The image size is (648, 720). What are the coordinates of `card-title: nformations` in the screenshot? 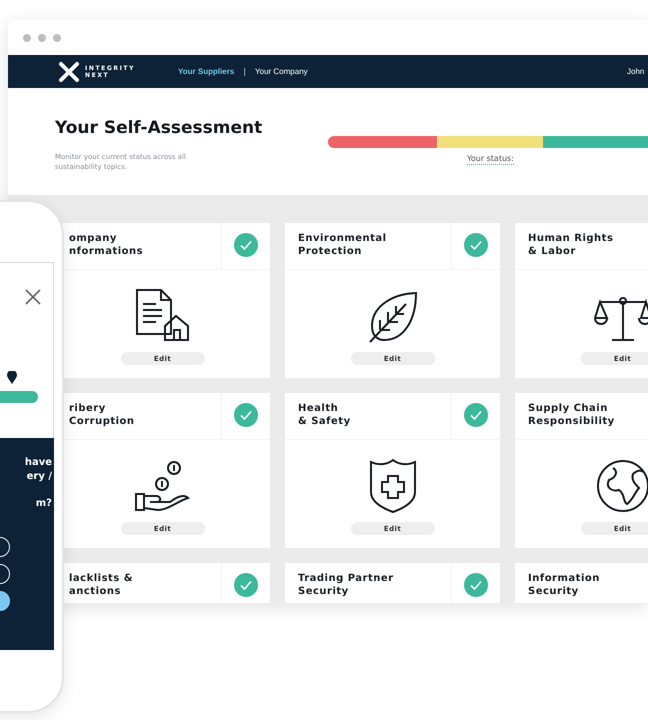 It's located at (106, 251).